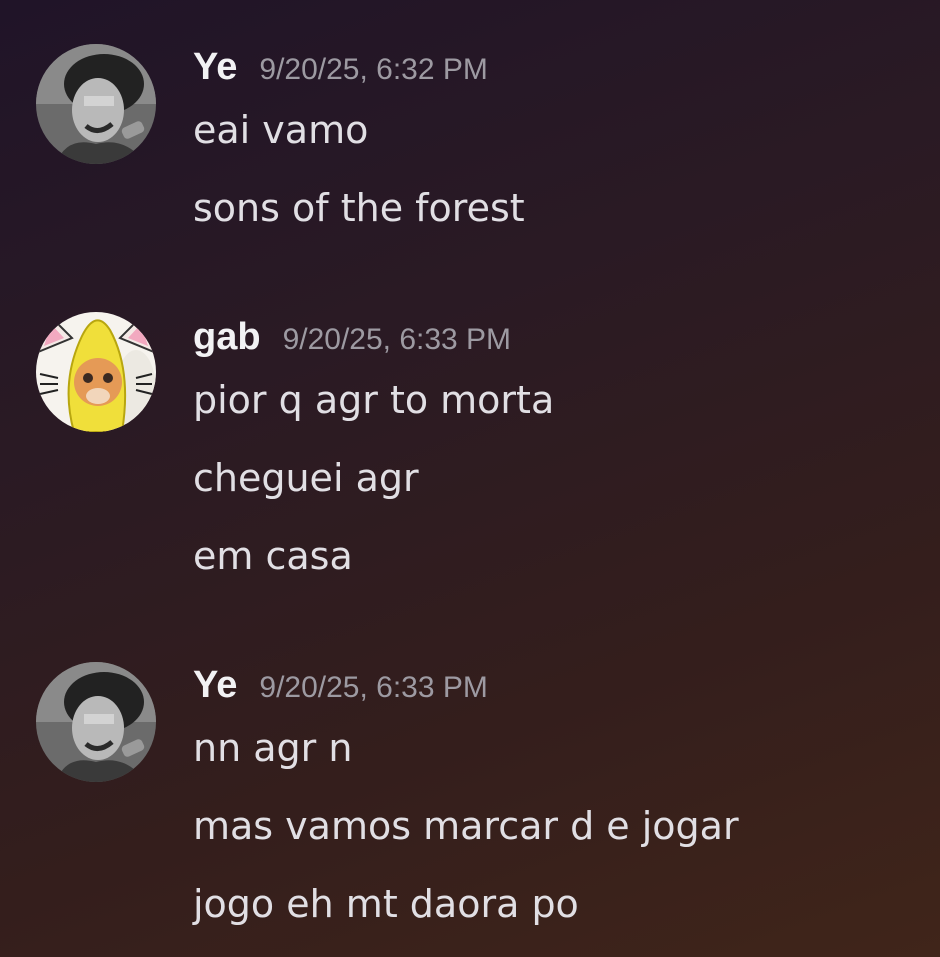 This screenshot has height=957, width=940. Describe the element at coordinates (466, 826) in the screenshot. I see `message-text: mas vamos marcar d e jogar` at that location.